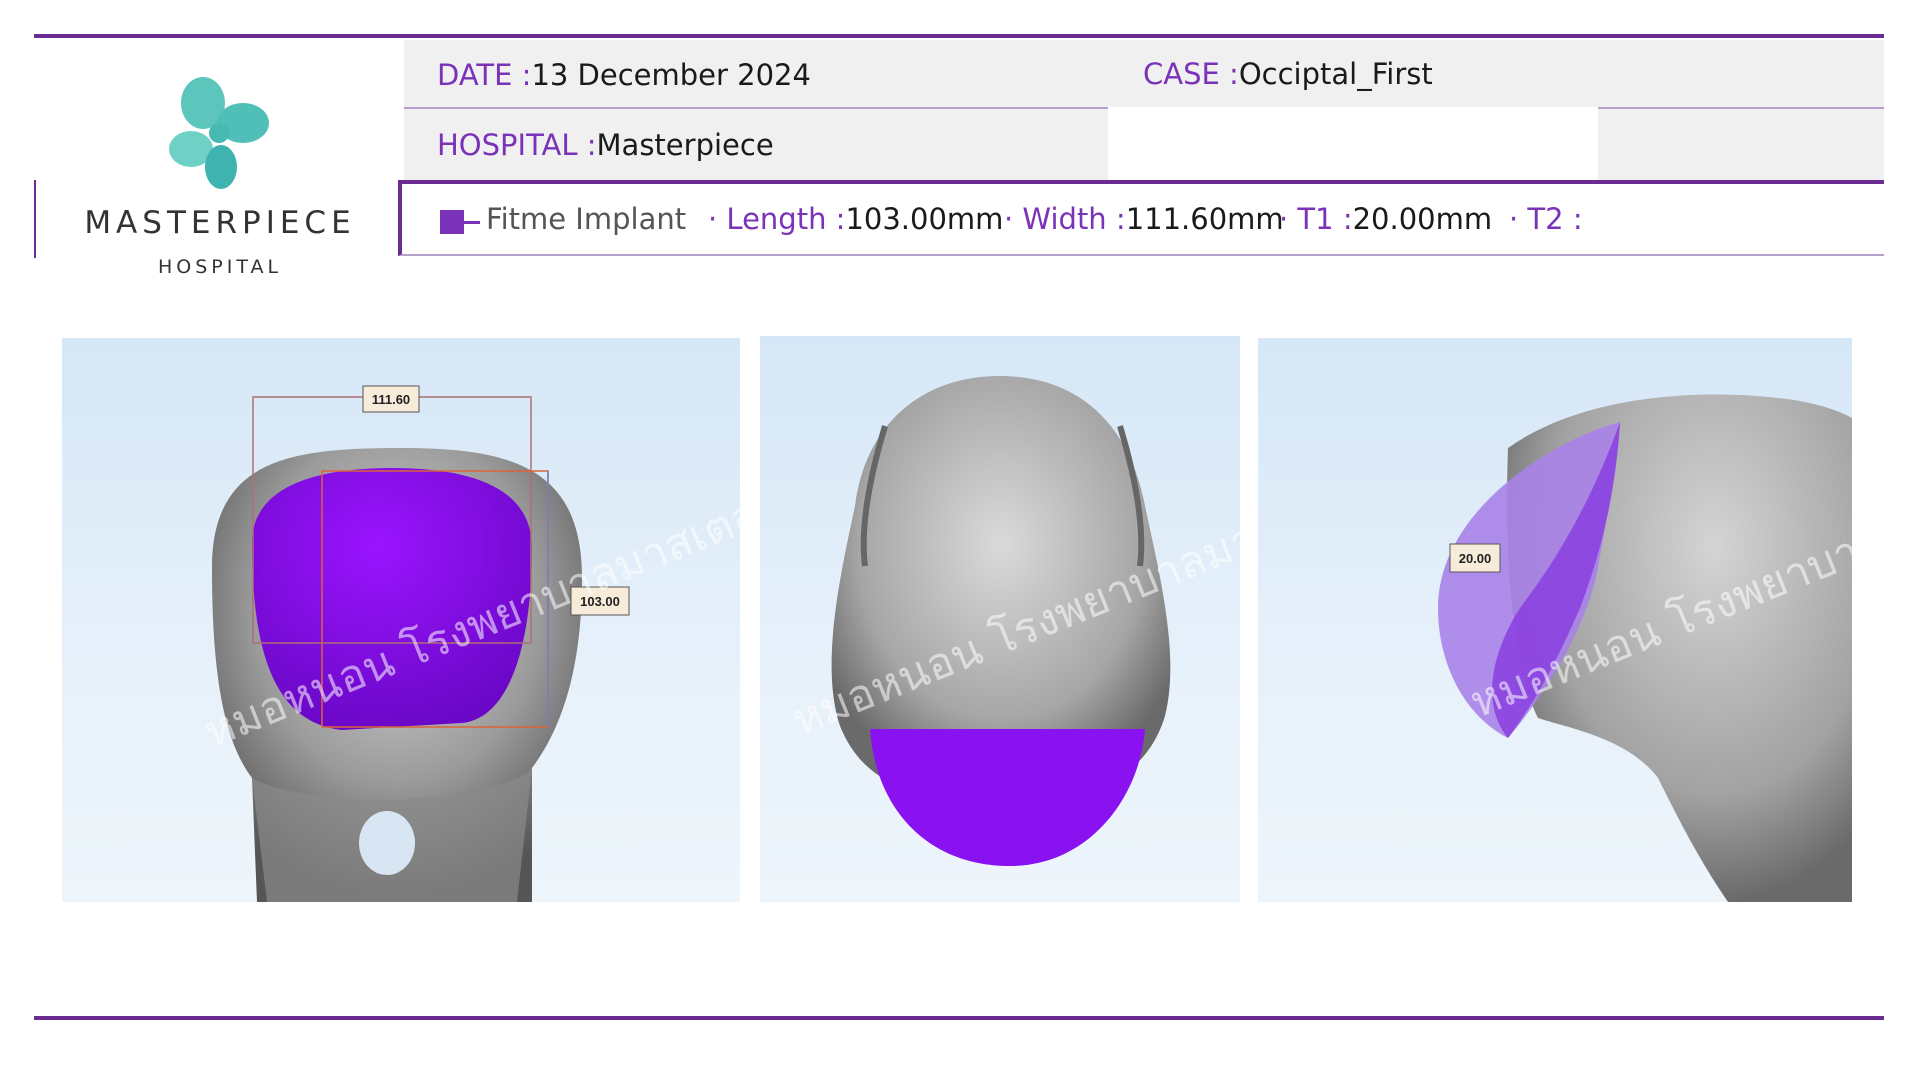 The width and height of the screenshot is (1920, 1080). What do you see at coordinates (685, 145) in the screenshot?
I see `hospital-value: Masterpiece` at bounding box center [685, 145].